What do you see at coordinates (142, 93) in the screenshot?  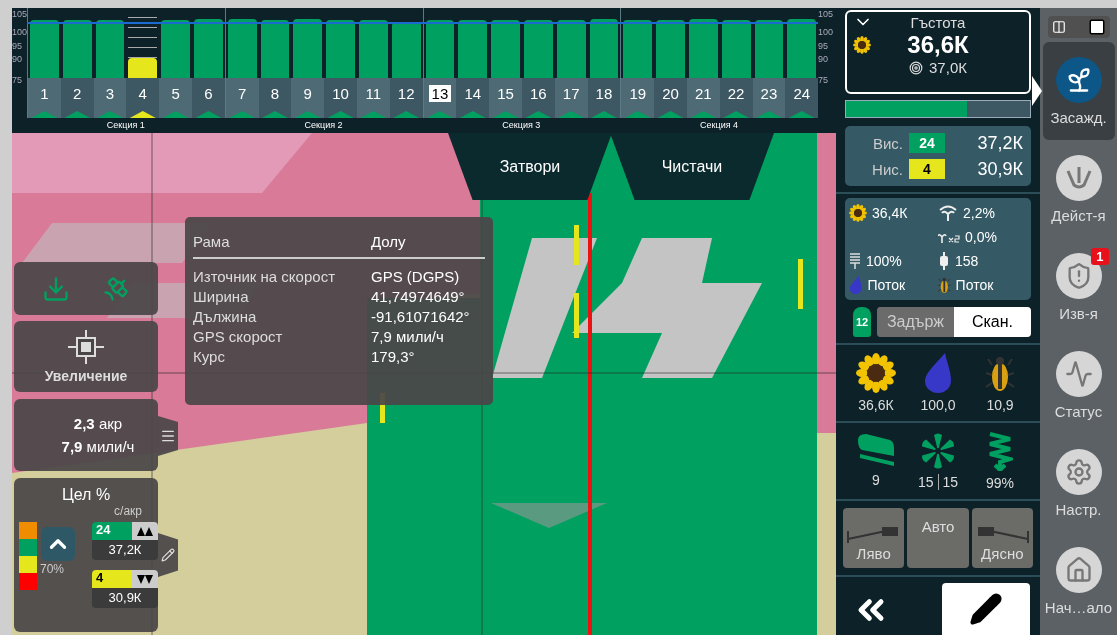 I see `row-number: 4` at bounding box center [142, 93].